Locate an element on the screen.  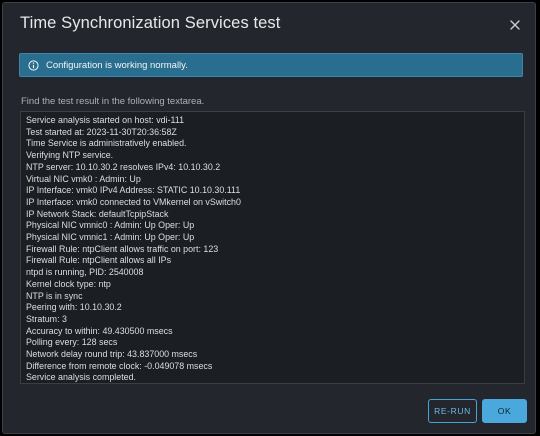
rerun-button: RE-RUN is located at coordinates (452, 411).